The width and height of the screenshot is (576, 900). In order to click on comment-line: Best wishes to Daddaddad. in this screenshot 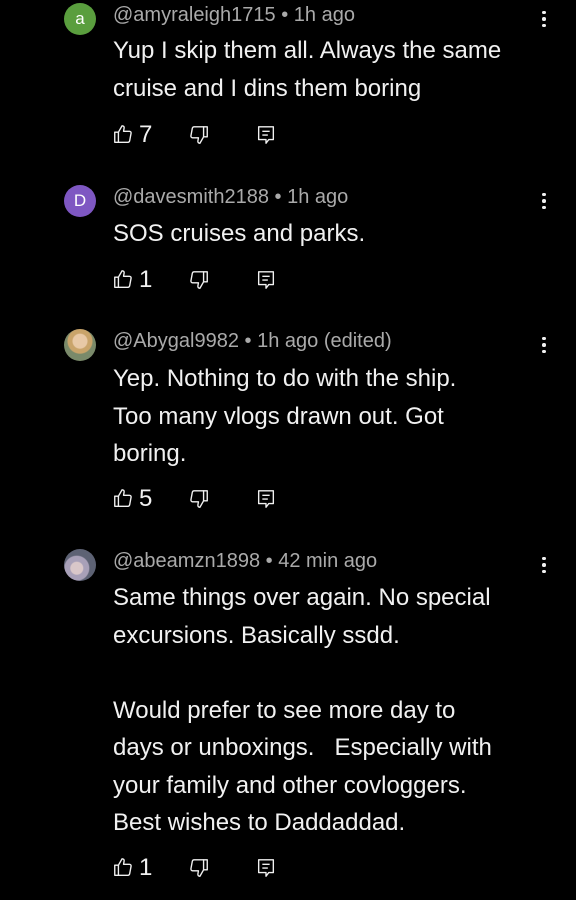, I will do `click(259, 822)`.